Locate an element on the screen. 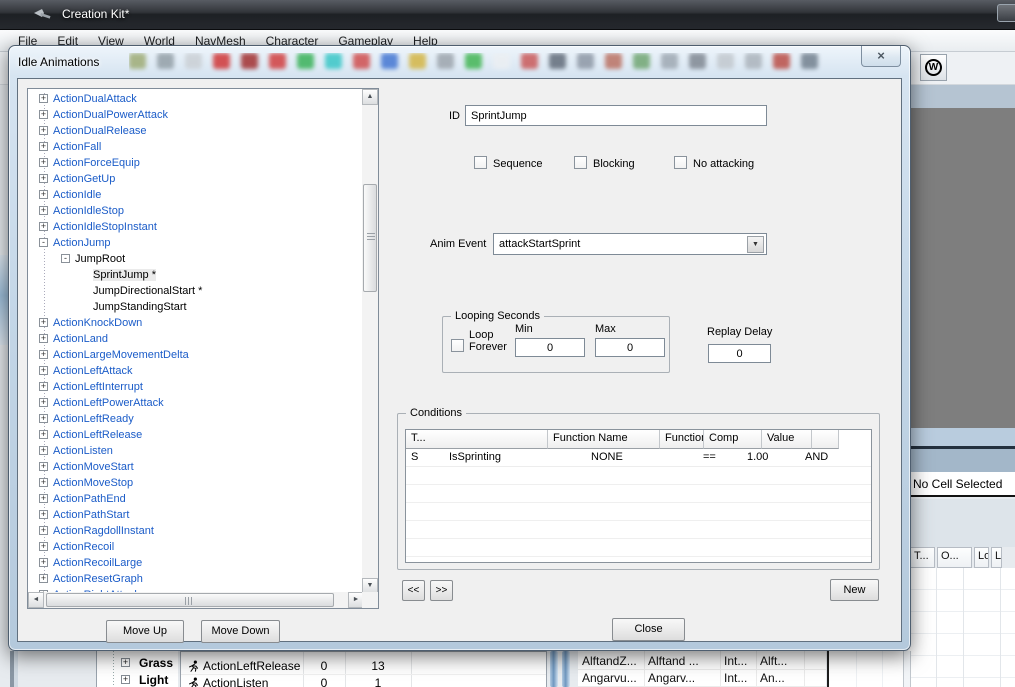 The image size is (1015, 687). tree-item: + ActionRecoilLarge is located at coordinates (200, 563).